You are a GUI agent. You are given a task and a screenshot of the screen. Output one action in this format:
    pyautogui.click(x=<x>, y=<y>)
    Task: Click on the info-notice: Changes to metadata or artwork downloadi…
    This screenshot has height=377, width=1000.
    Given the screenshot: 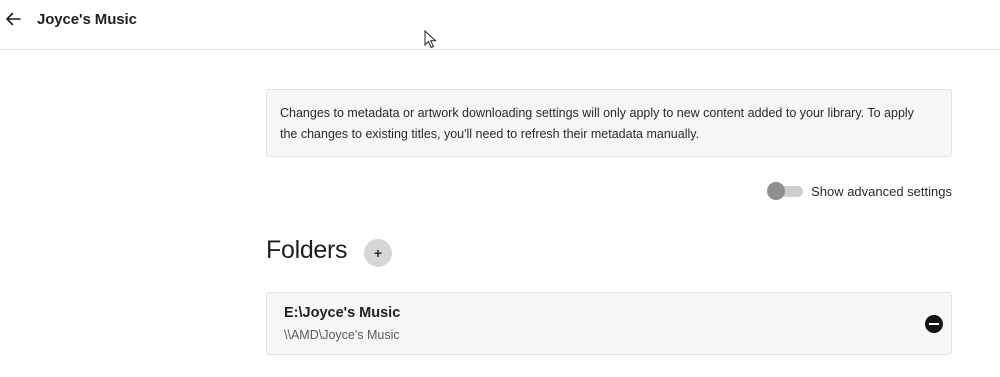 What is the action you would take?
    pyautogui.click(x=609, y=123)
    